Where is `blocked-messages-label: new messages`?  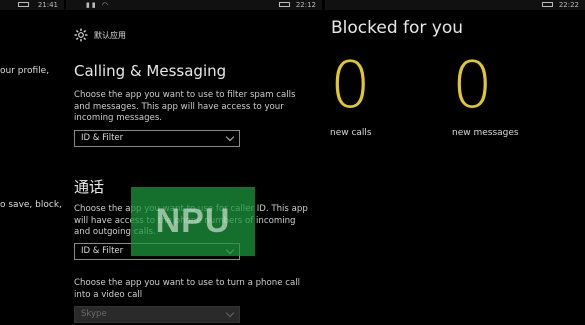
blocked-messages-label: new messages is located at coordinates (485, 133).